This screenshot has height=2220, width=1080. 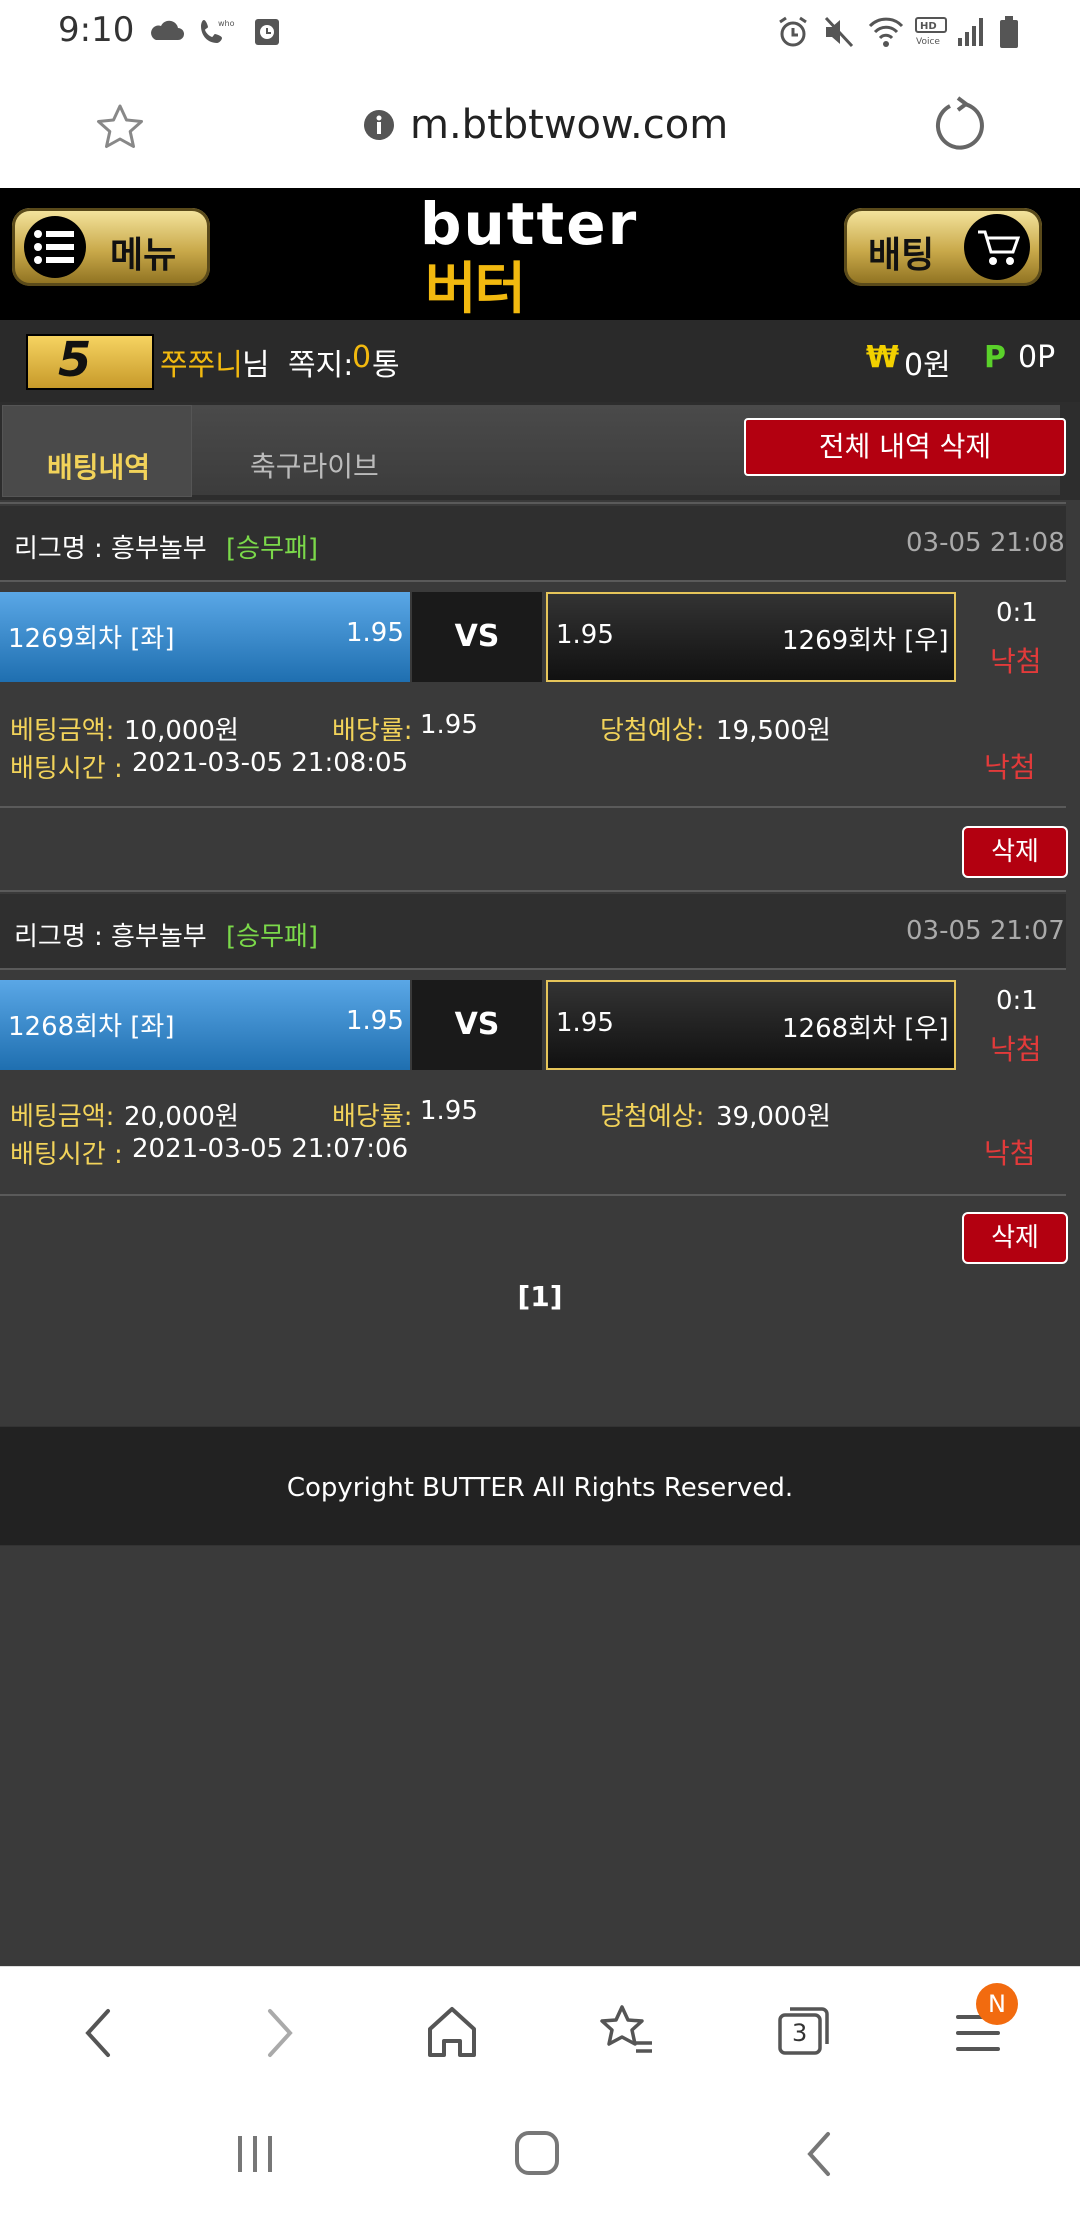 What do you see at coordinates (379, 125) in the screenshot?
I see `site-info-icon` at bounding box center [379, 125].